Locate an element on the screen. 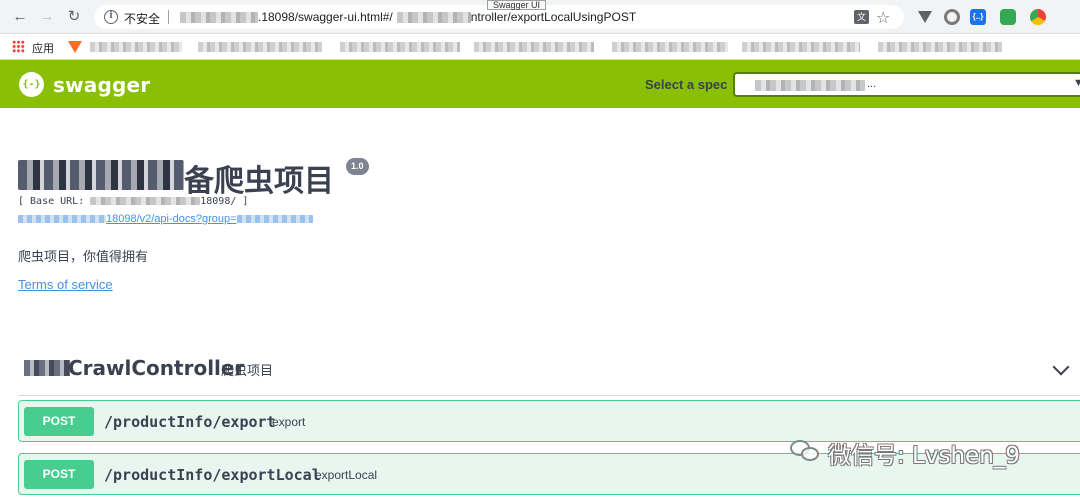  swagger-logo-text: swagger is located at coordinates (101, 85).